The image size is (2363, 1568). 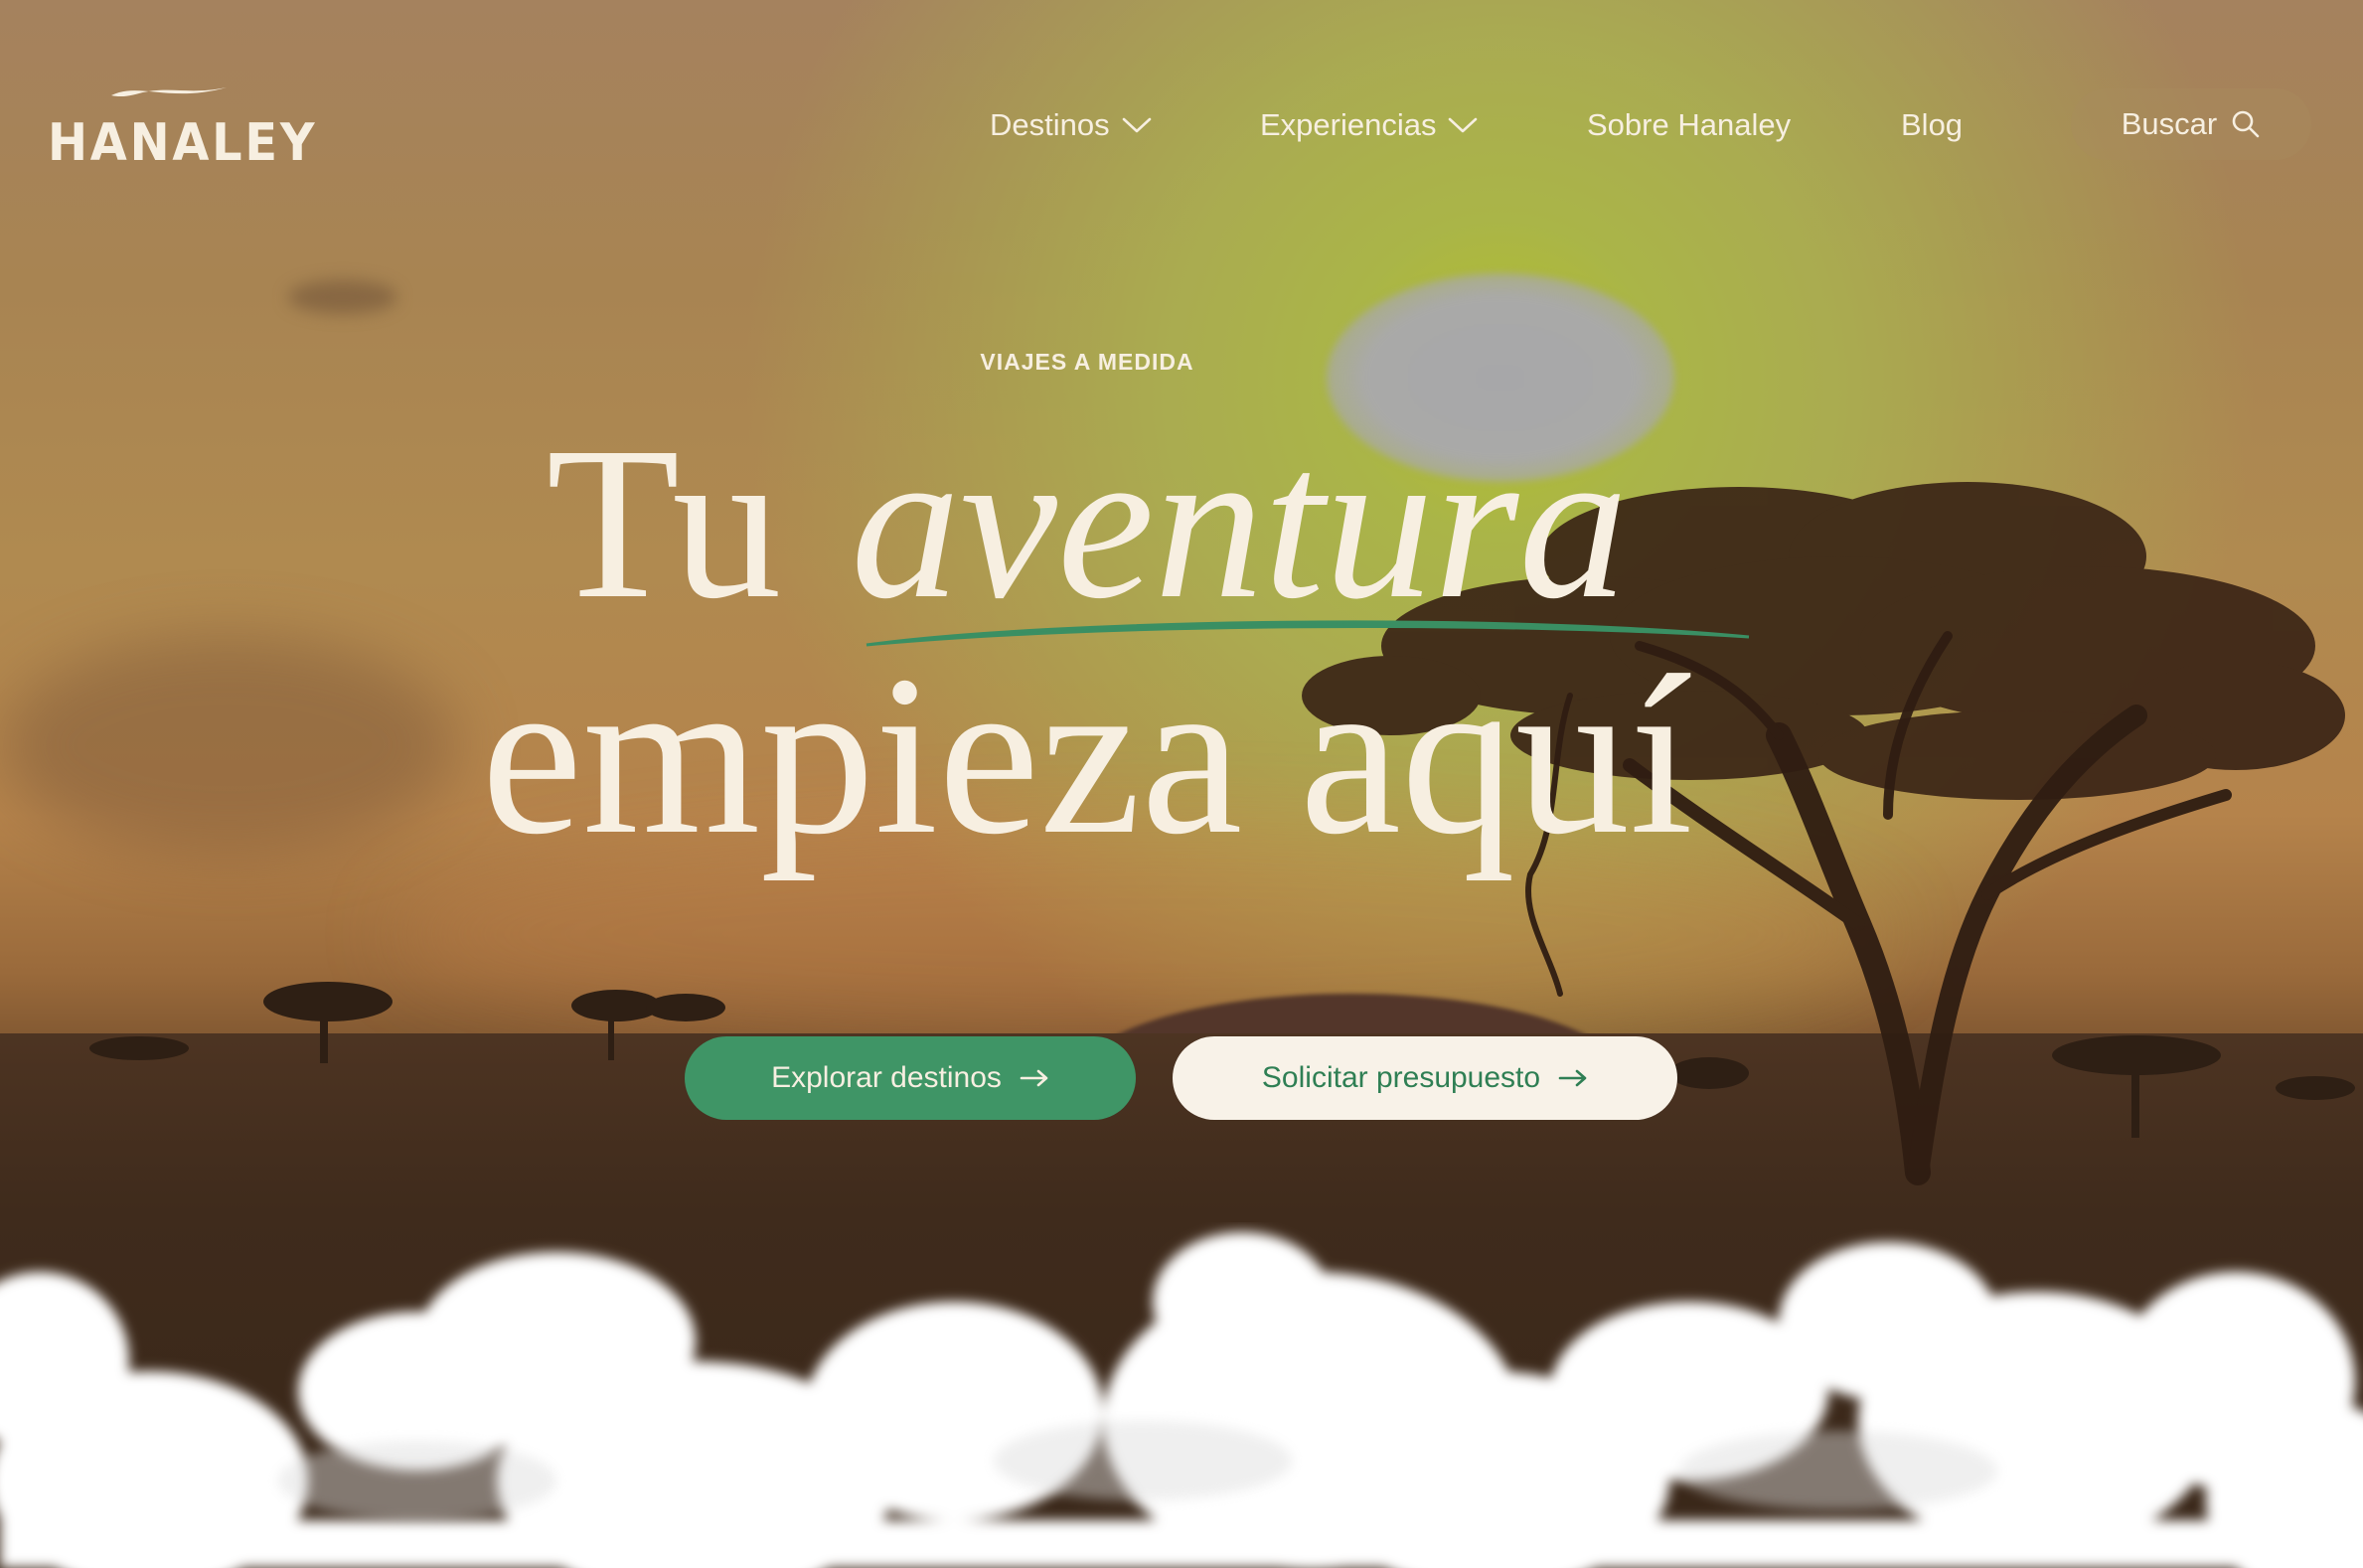 I want to click on headline-word-tu: Tu, so click(x=664, y=523).